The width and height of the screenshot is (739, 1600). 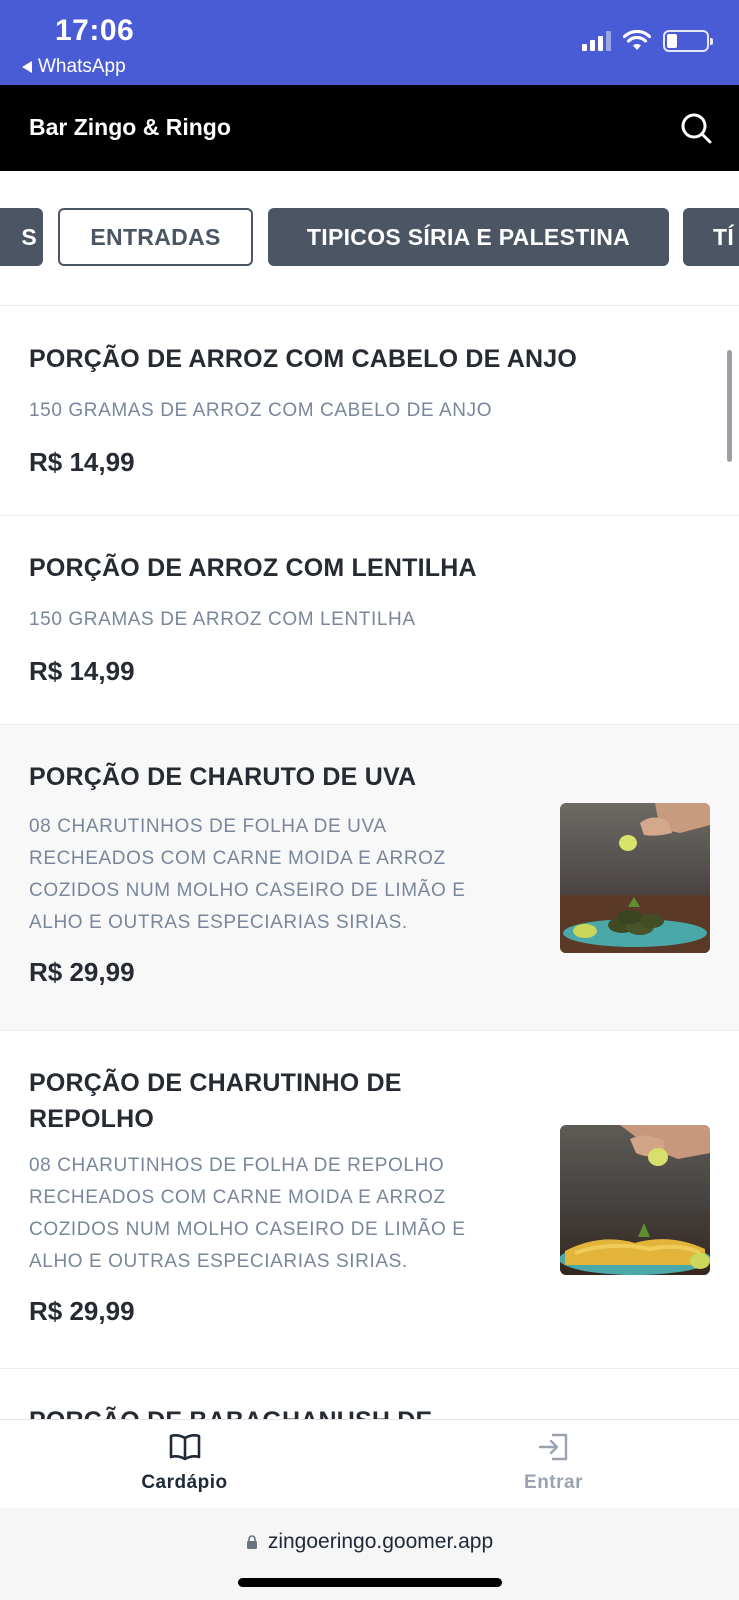 I want to click on browser-url-bar: zingoeringo.goomer.app, so click(x=369, y=1554).